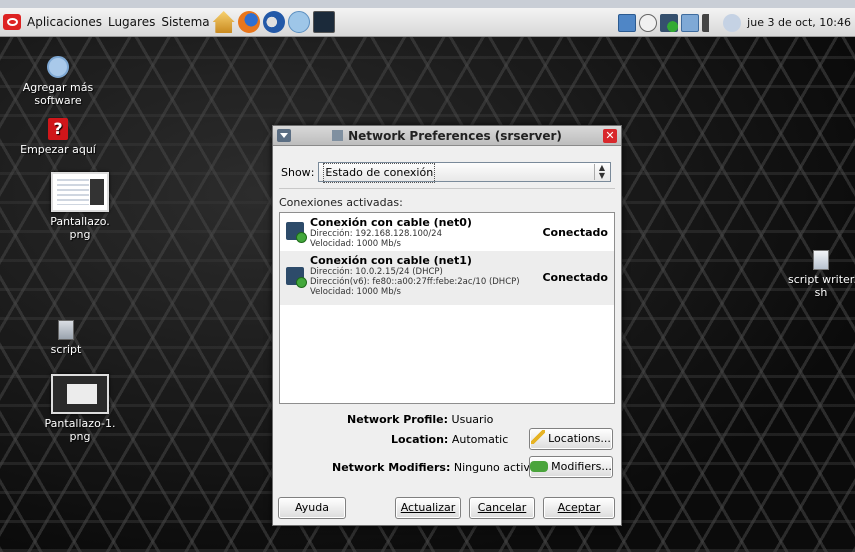  I want to click on folder-icon, so click(66, 330).